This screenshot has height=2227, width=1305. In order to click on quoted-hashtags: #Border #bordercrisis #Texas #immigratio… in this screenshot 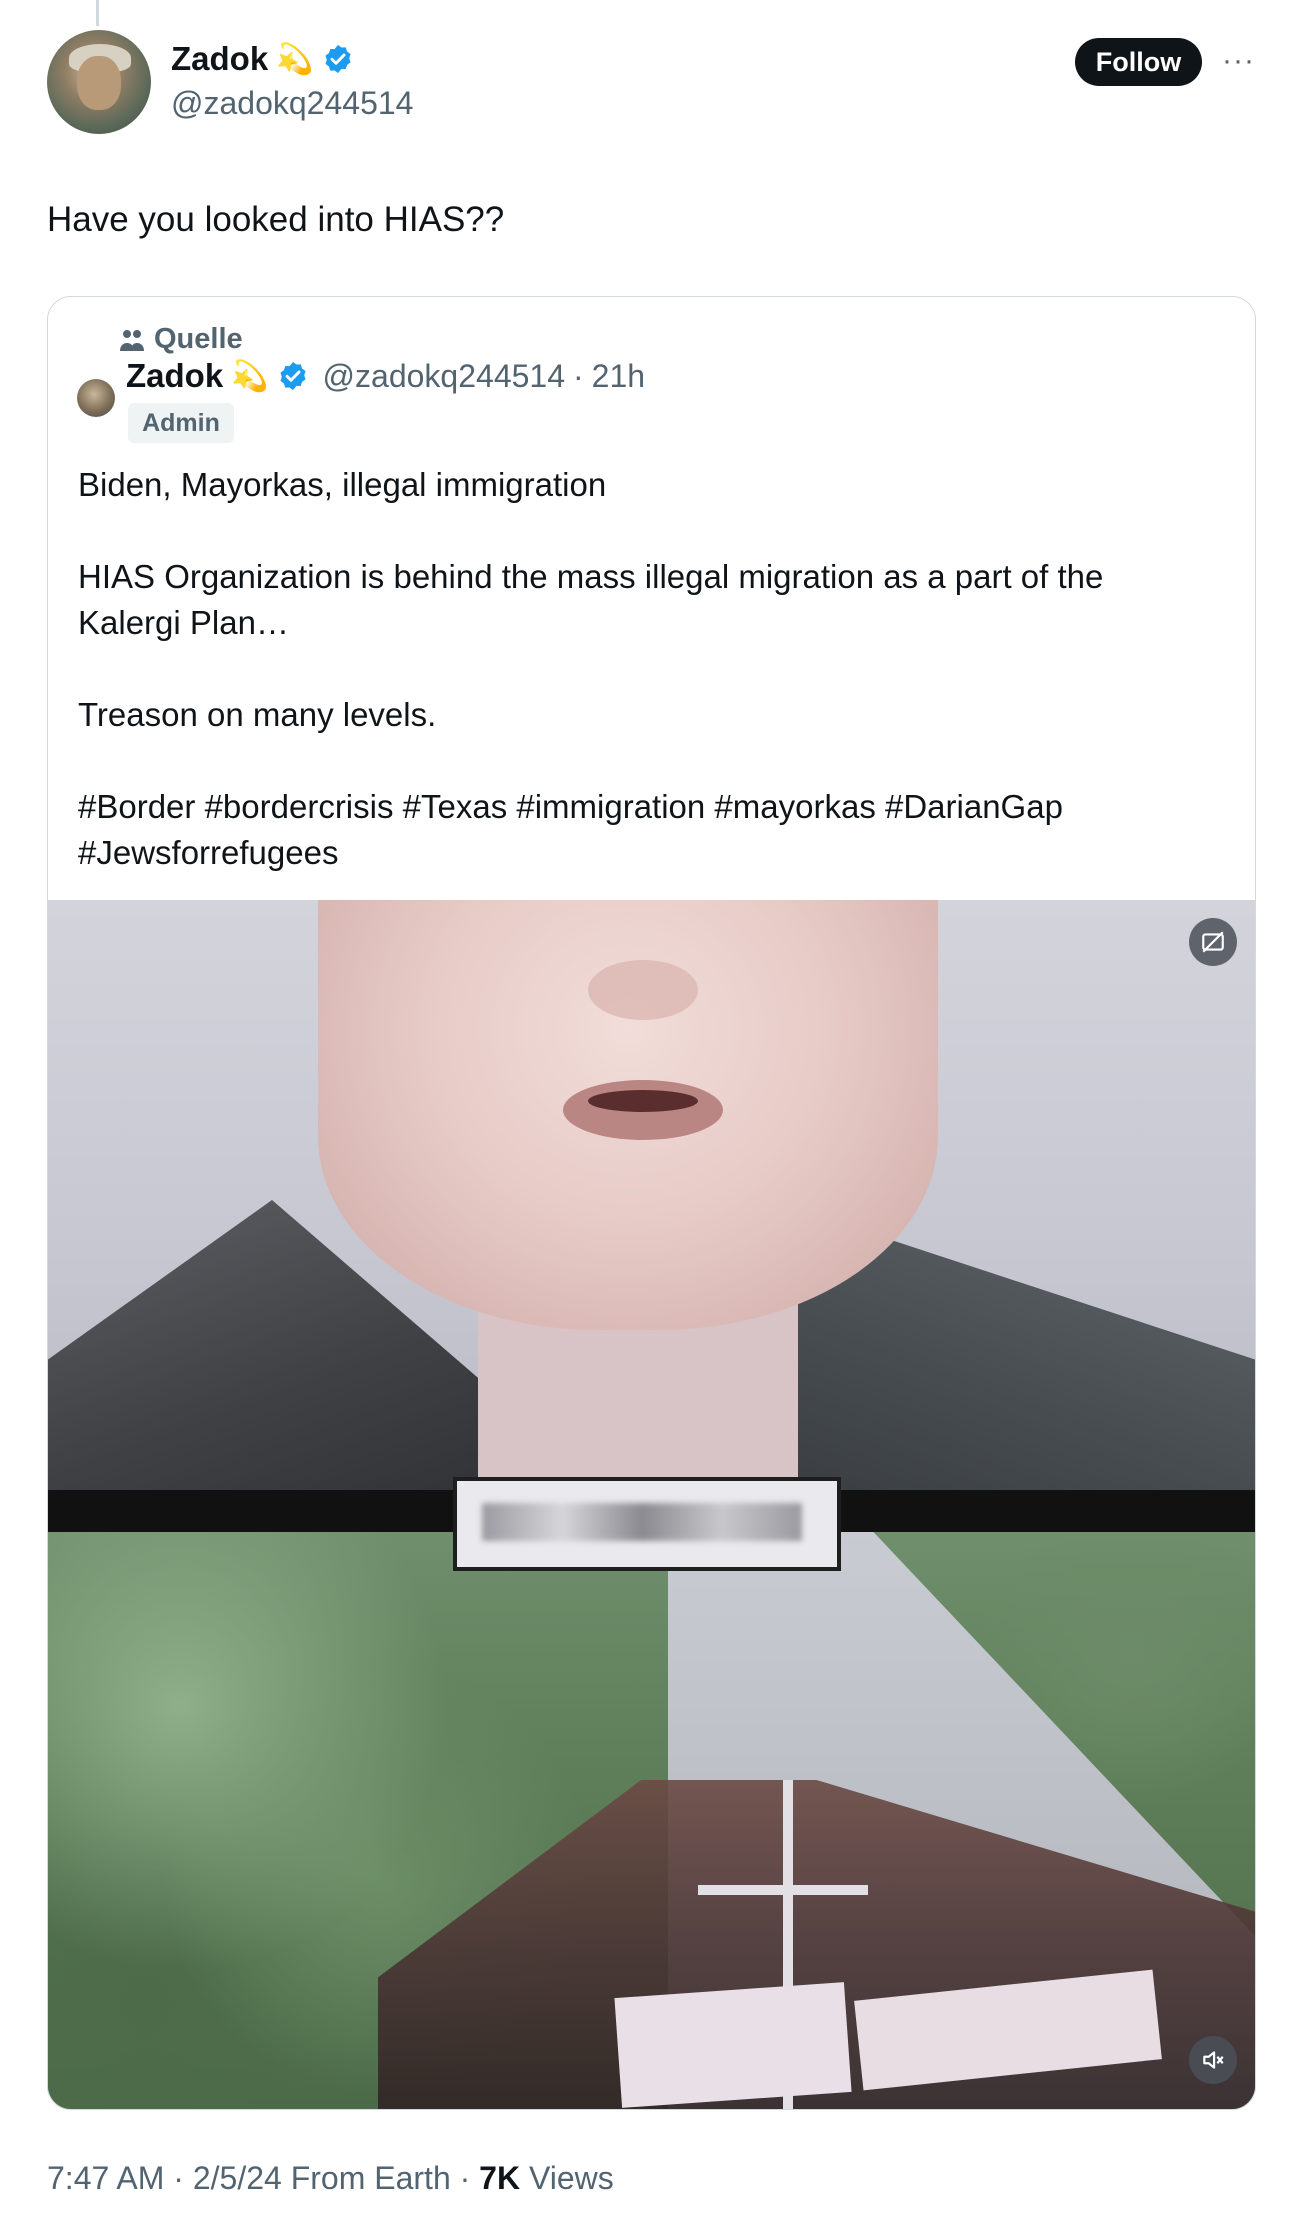, I will do `click(643, 830)`.